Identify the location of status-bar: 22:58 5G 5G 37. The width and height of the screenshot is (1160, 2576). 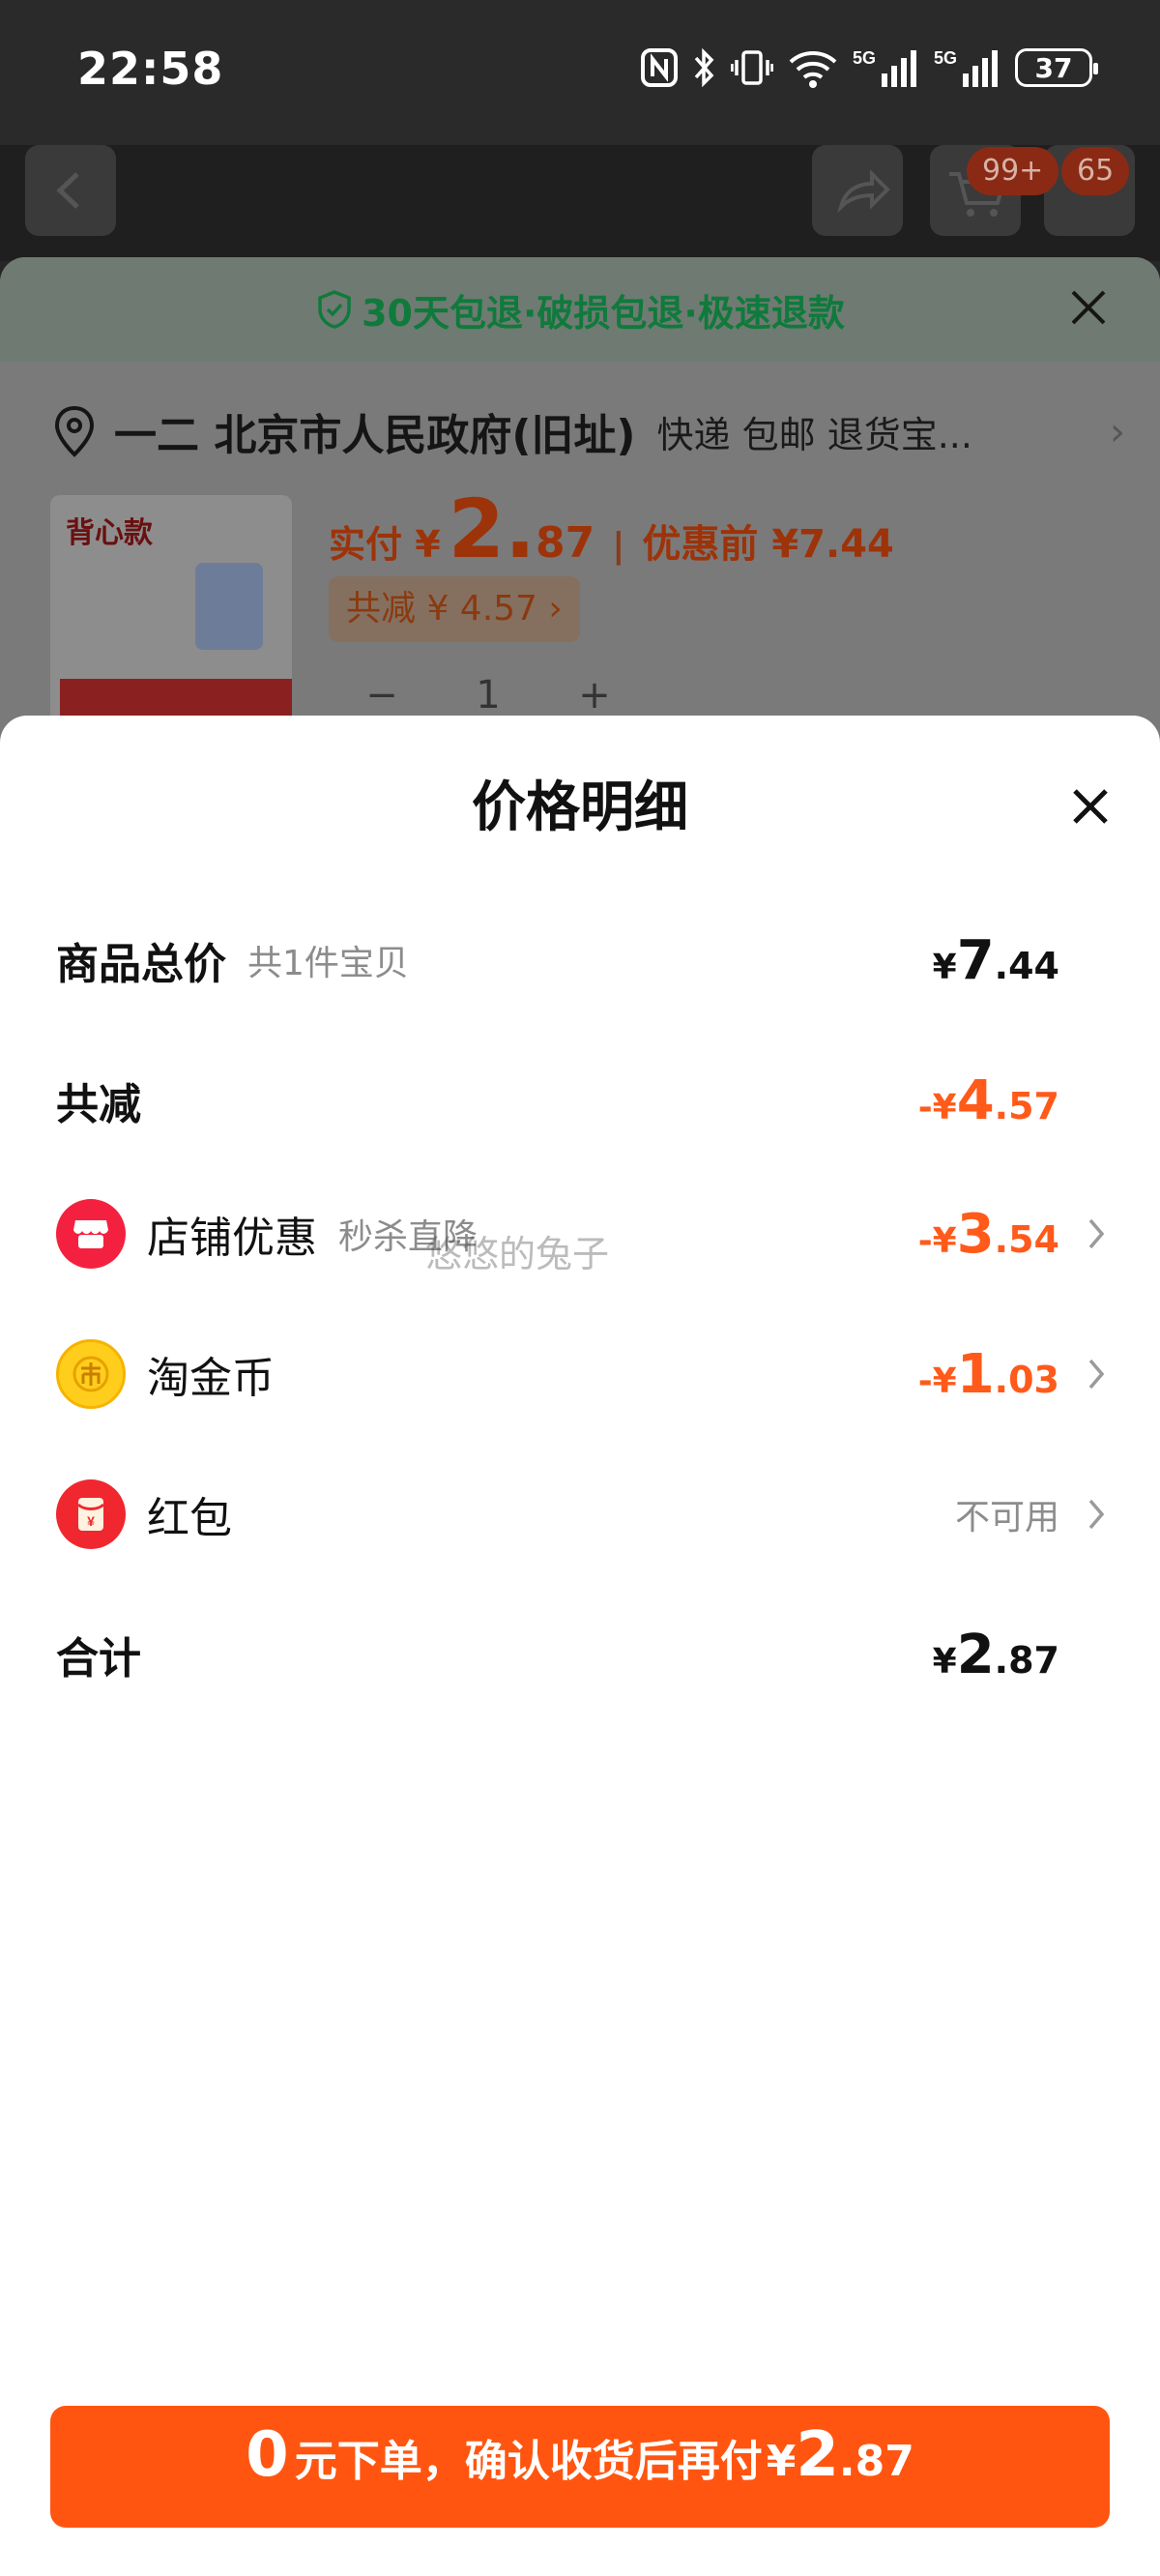
(580, 72).